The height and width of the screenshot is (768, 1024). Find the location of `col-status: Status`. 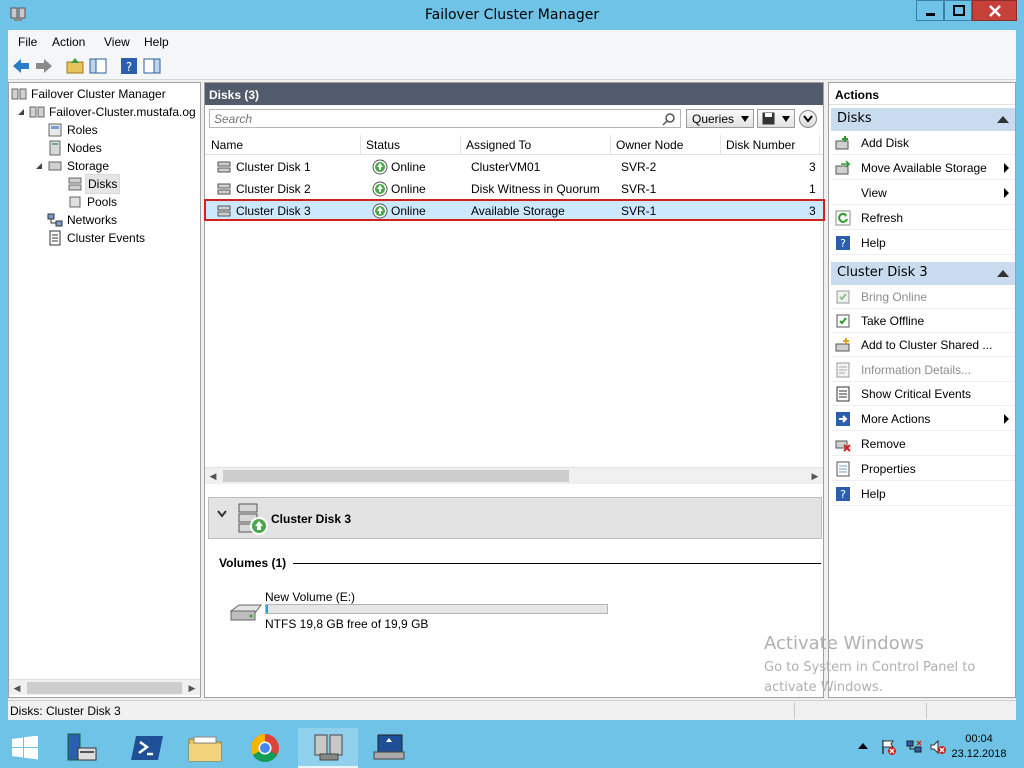

col-status: Status is located at coordinates (383, 145).